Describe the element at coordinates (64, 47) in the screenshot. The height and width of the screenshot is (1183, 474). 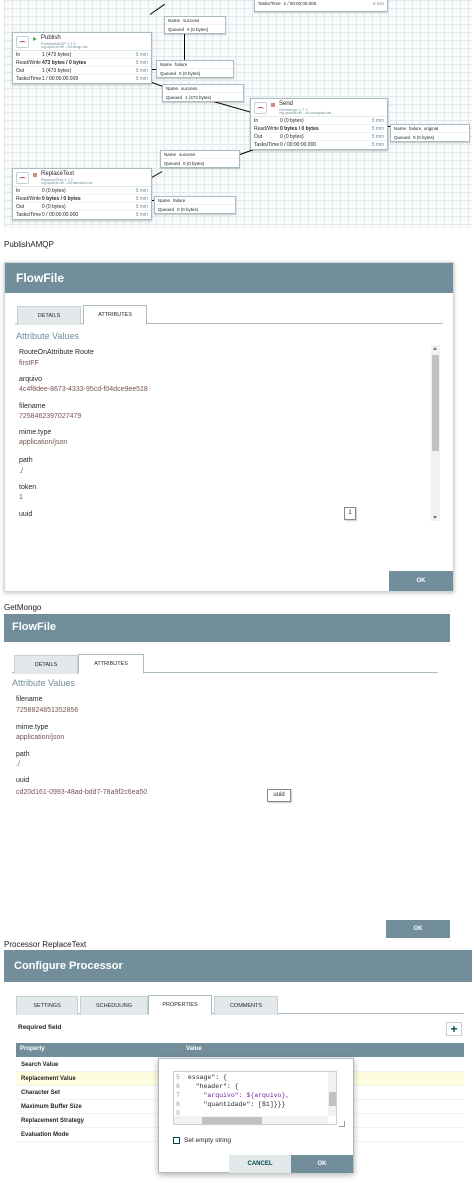
I see `processor-bundle: org.apache.nifi - nifi-amqp-nar` at that location.